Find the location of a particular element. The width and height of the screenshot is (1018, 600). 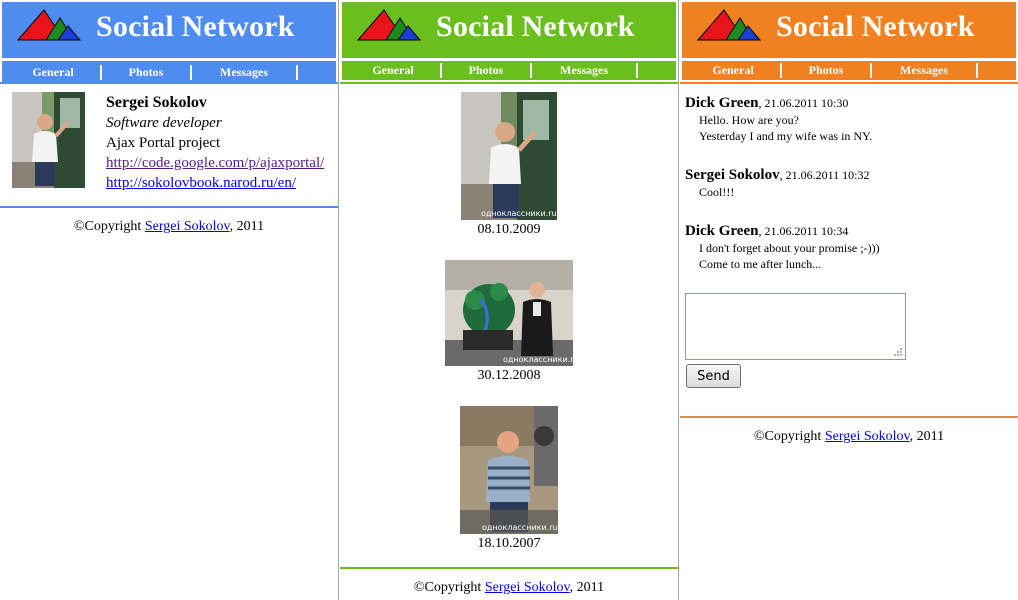

message-text: Yesterday I and my wife was in NY. is located at coordinates (786, 136).